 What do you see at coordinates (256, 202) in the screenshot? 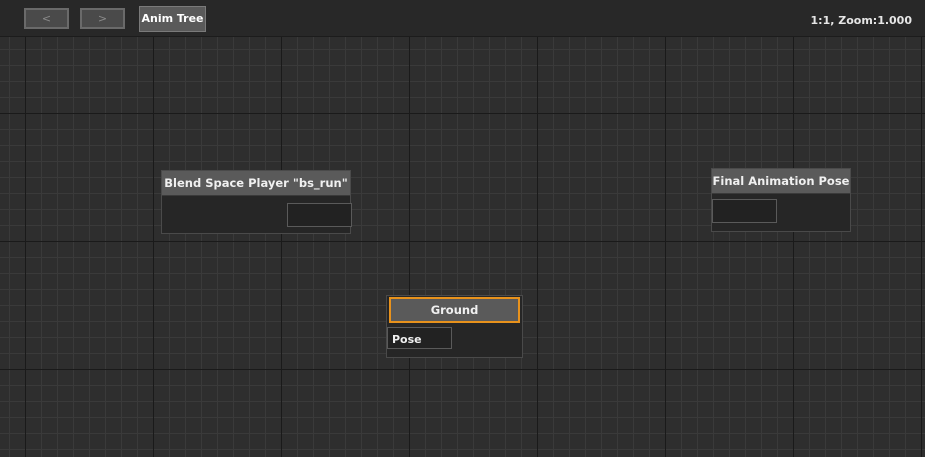
I see `node-blend-space-player: Blend Space Player "bs_run"` at bounding box center [256, 202].